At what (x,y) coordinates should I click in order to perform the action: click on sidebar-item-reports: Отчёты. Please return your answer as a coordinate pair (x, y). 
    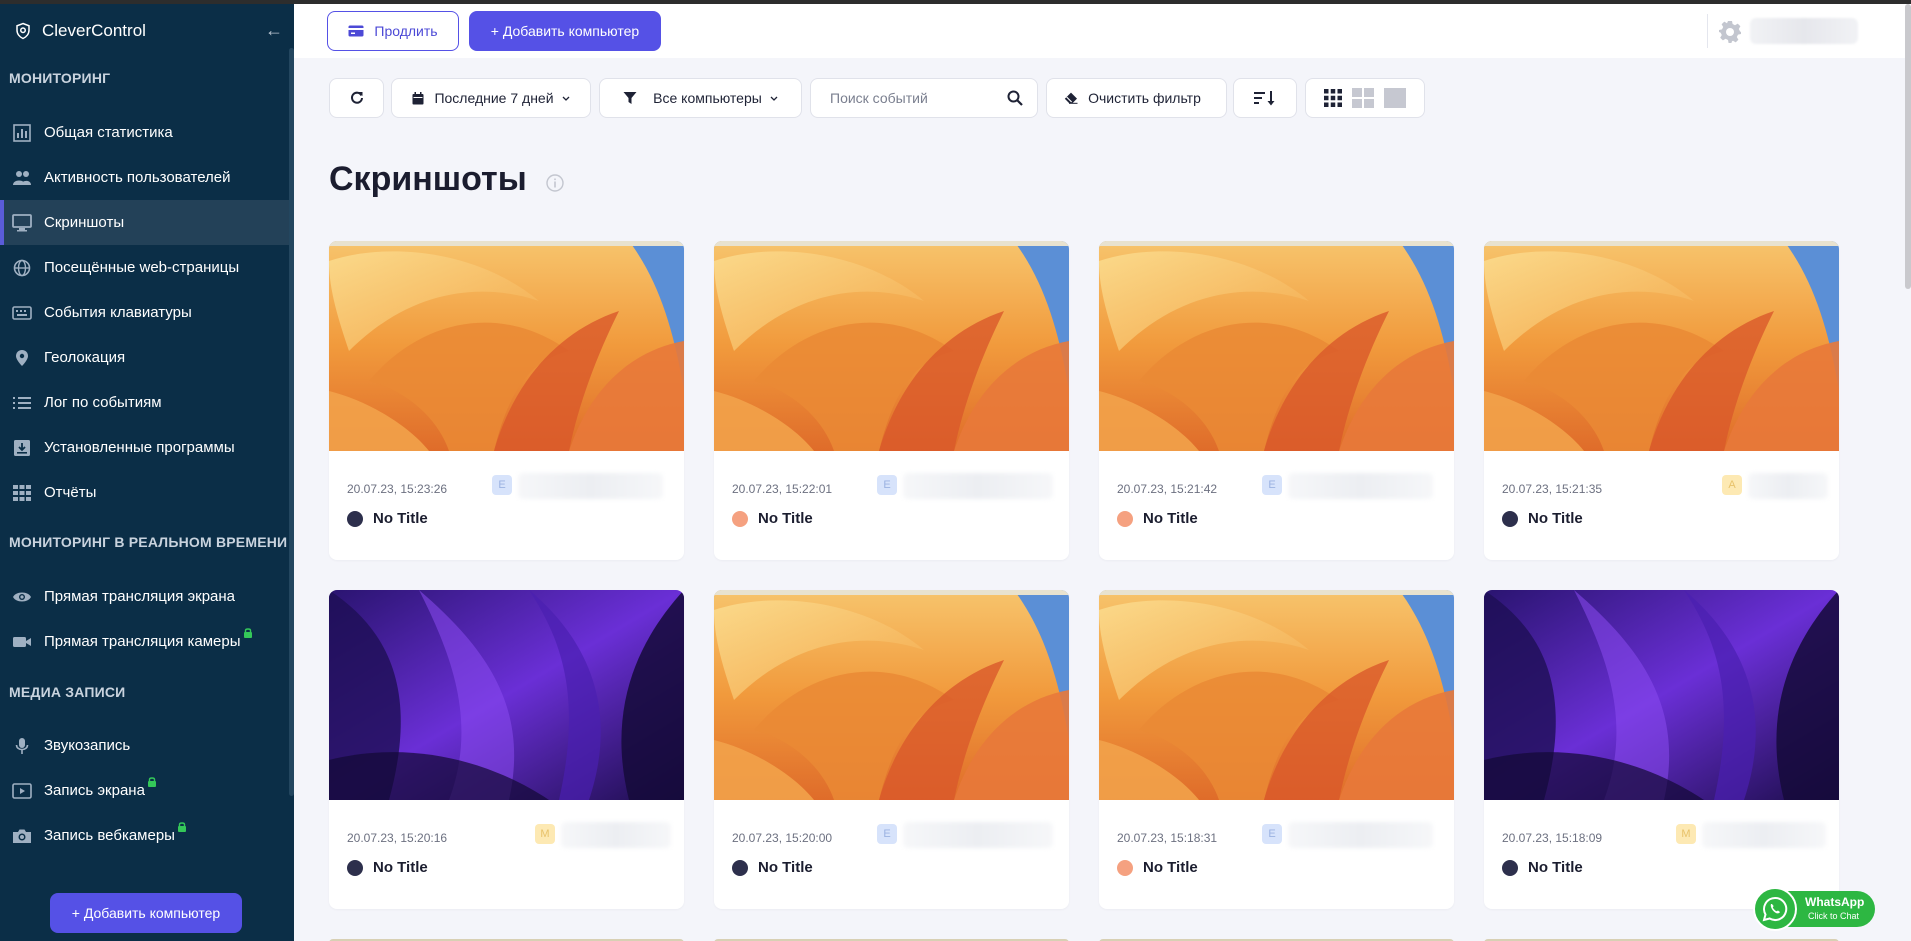
    Looking at the image, I should click on (144, 492).